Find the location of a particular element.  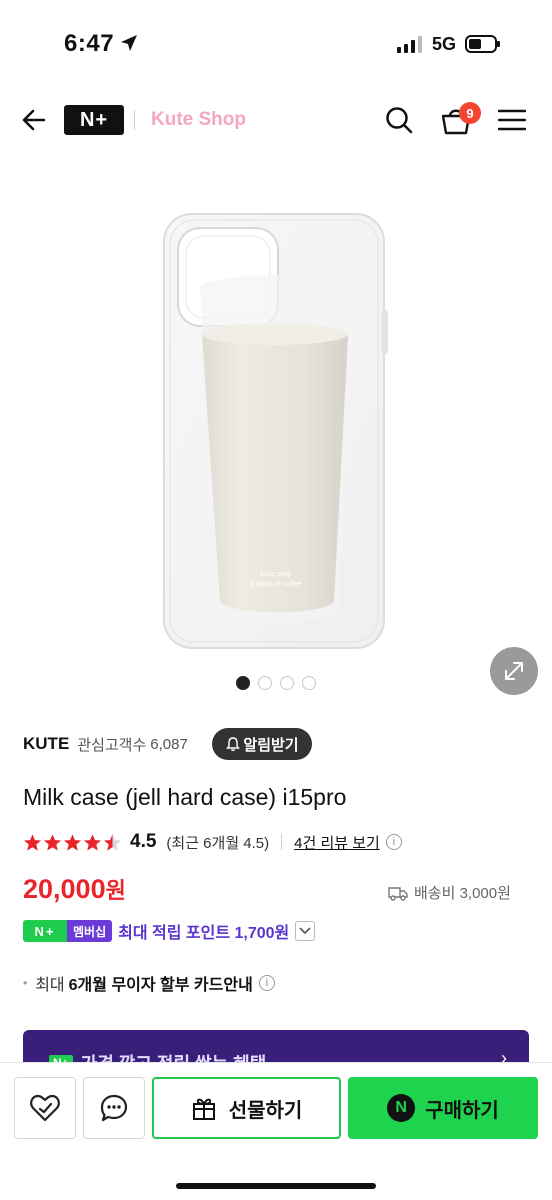

buy-button: N 구매하기 is located at coordinates (443, 1108).